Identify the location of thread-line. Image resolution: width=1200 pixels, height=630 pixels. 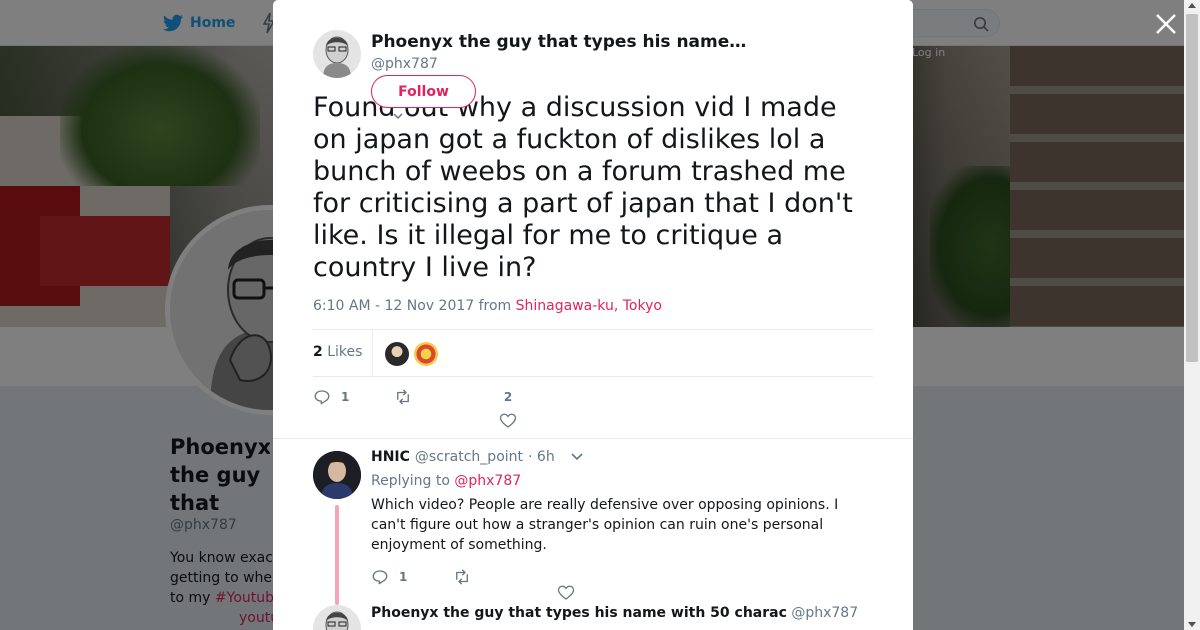
(337, 555).